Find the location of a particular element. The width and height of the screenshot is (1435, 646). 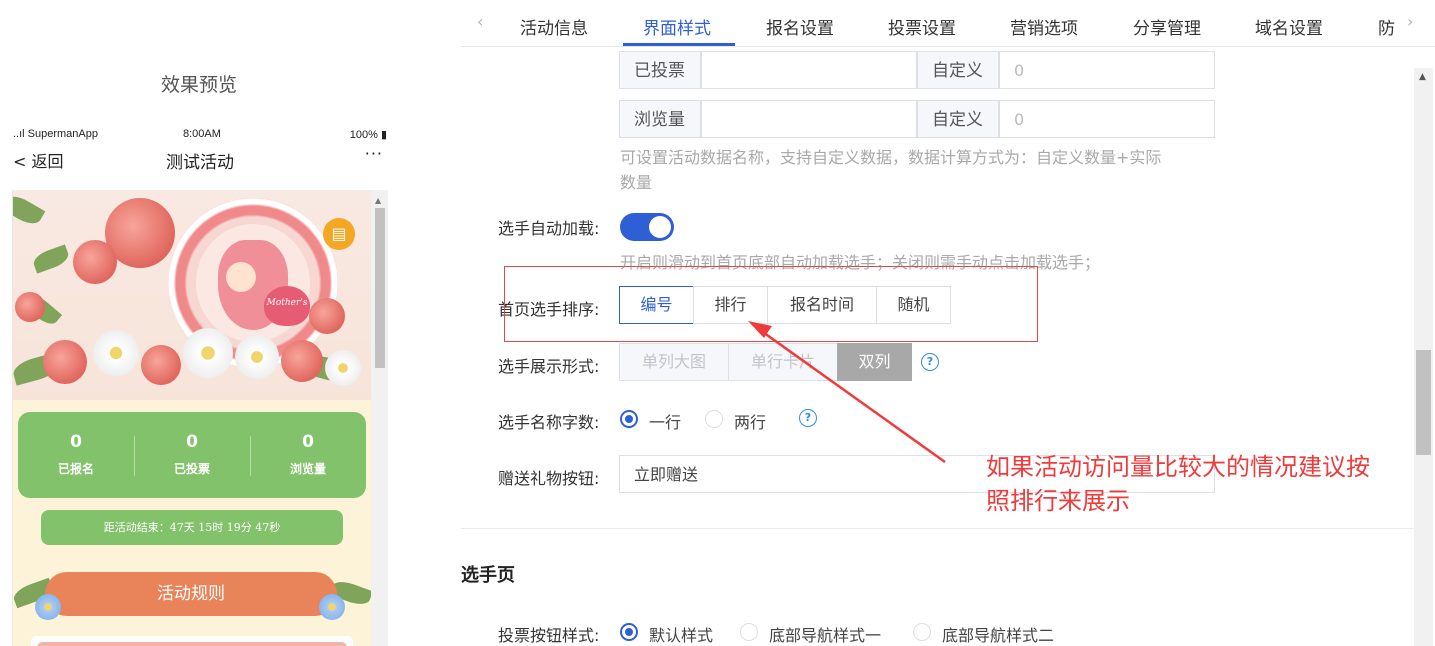

data-name-label: 已投票 is located at coordinates (660, 70).